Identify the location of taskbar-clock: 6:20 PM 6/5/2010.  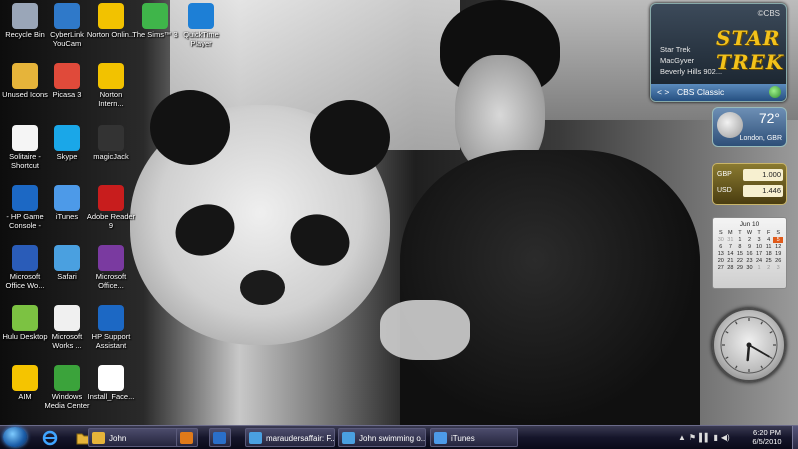
(767, 437).